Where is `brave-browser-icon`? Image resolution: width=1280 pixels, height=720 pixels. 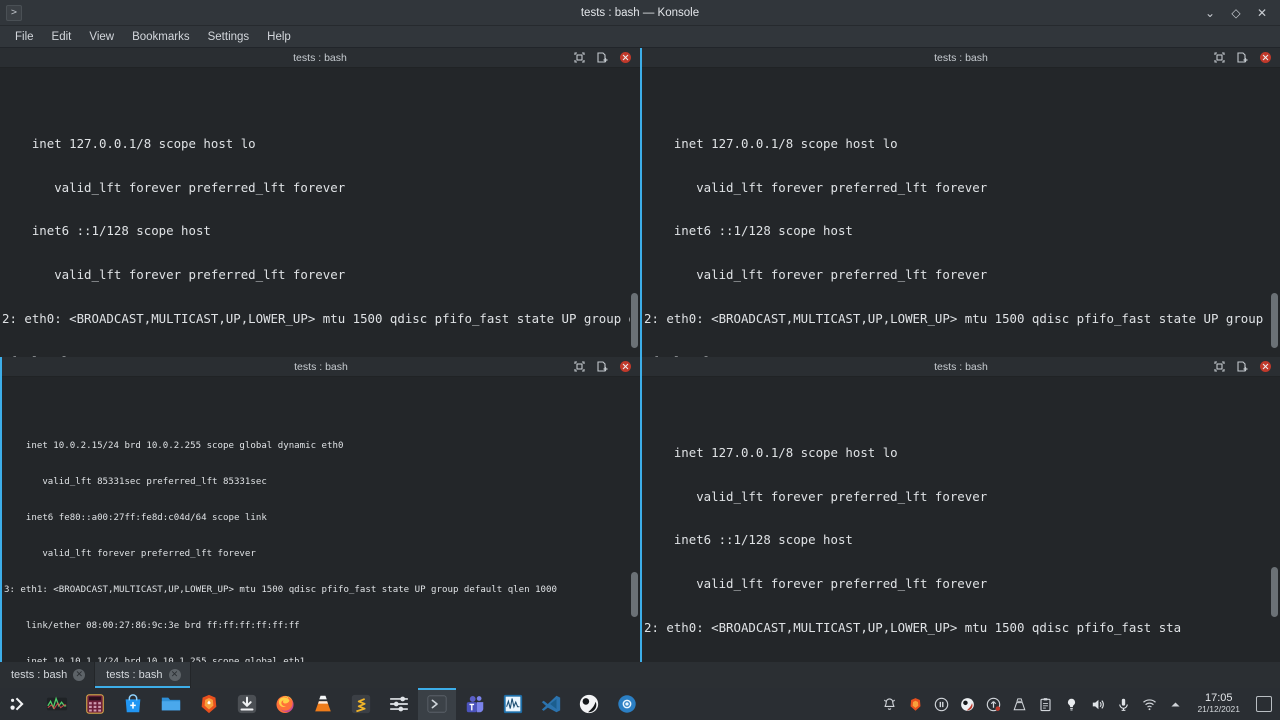
brave-browser-icon is located at coordinates (209, 704).